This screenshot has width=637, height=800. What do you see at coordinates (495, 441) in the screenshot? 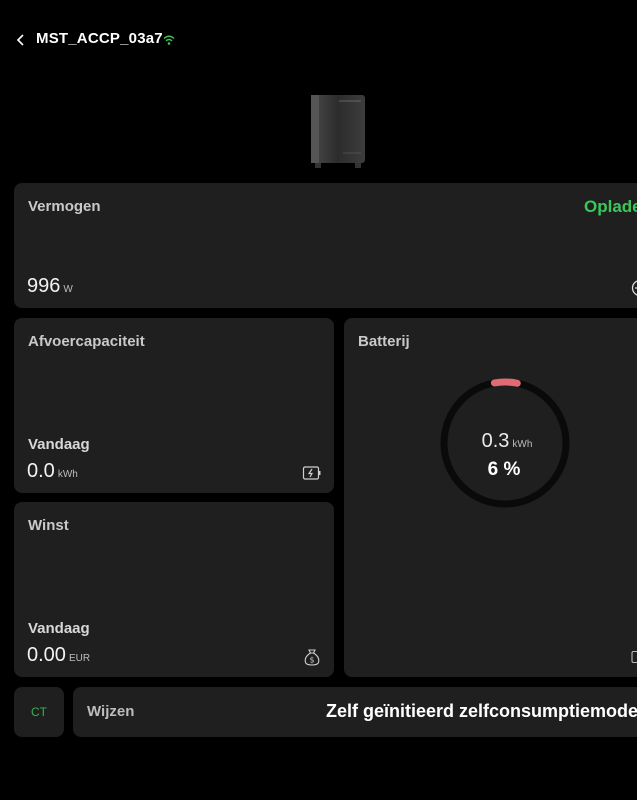
I see `battery-energy-value: 0.3` at bounding box center [495, 441].